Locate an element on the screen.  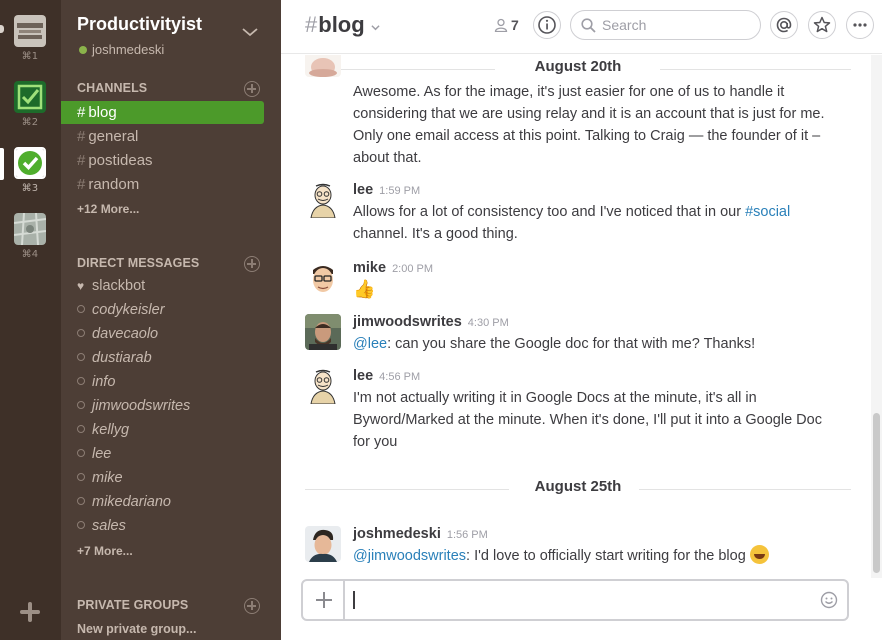
more-options-button is located at coordinates (860, 25).